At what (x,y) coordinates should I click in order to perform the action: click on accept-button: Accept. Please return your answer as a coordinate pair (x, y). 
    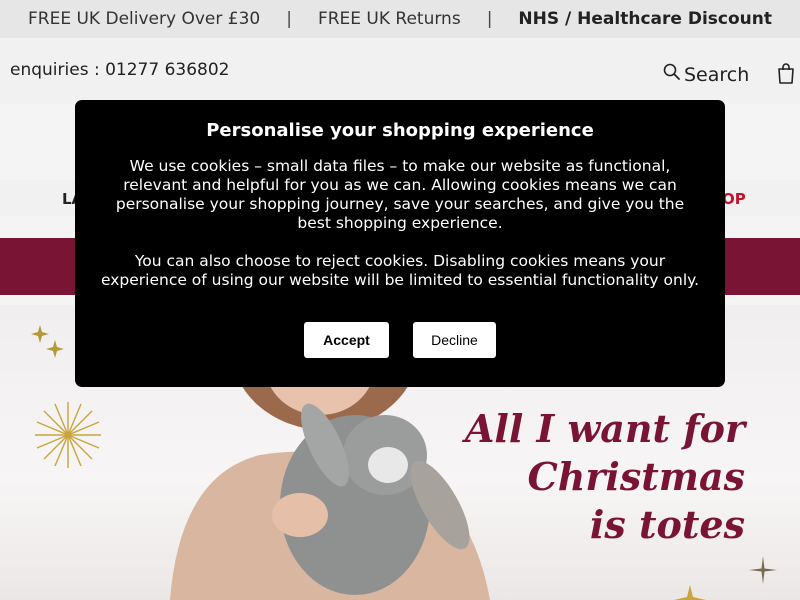
    Looking at the image, I should click on (346, 340).